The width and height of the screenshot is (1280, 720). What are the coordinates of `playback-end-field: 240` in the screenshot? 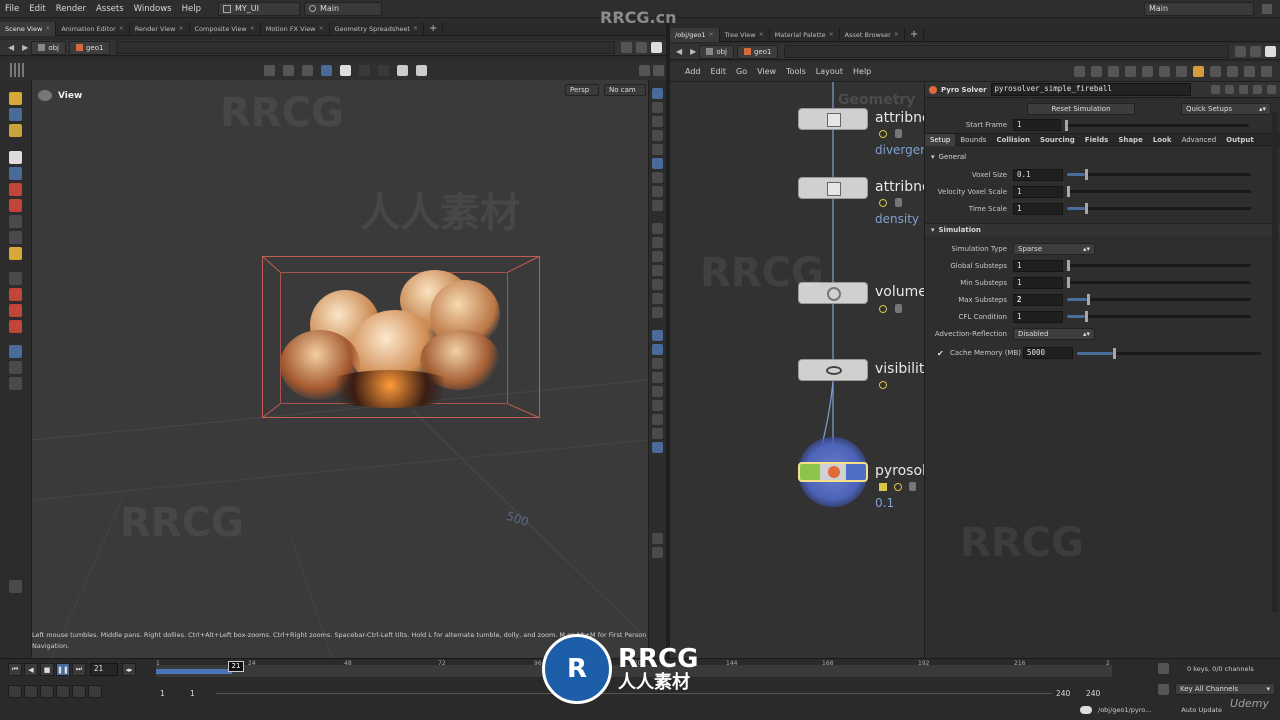 It's located at (1063, 693).